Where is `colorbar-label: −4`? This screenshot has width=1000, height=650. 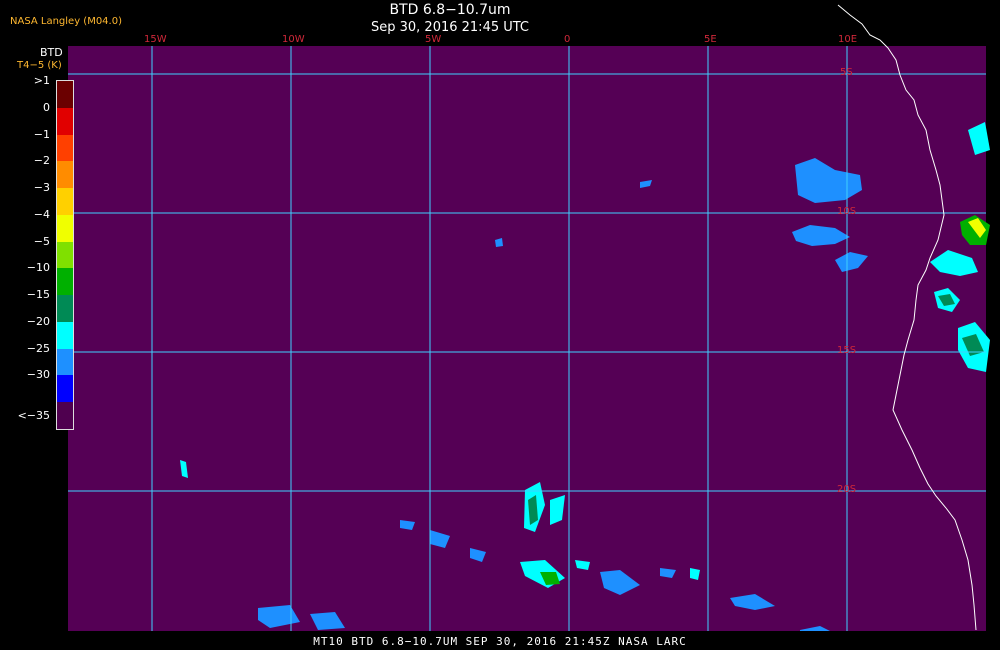 colorbar-label: −4 is located at coordinates (41, 214).